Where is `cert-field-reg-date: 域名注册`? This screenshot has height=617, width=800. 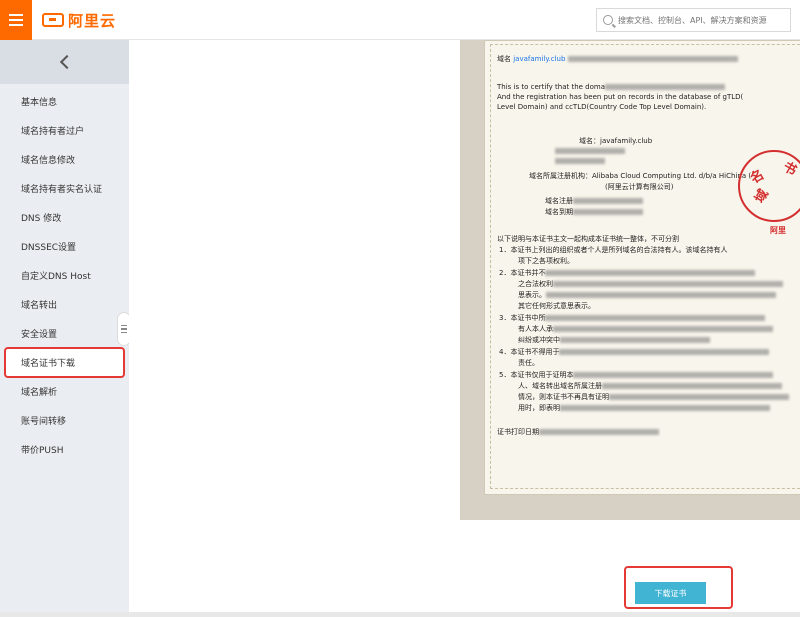 cert-field-reg-date: 域名注册 is located at coordinates (594, 201).